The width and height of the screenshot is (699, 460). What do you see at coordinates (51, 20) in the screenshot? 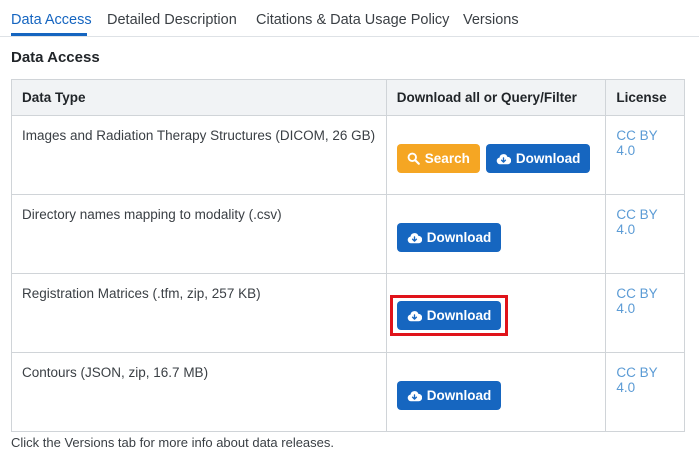
I see `tab-data-access: Data Access` at bounding box center [51, 20].